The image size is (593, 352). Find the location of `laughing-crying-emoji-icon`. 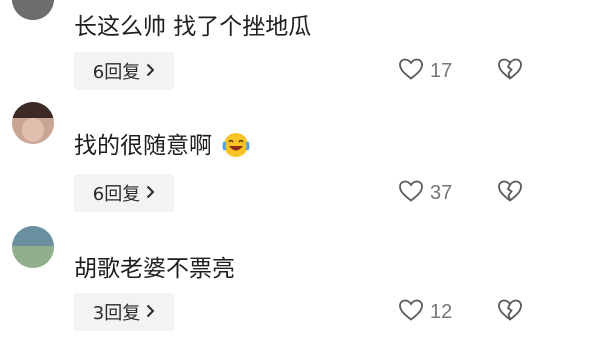

laughing-crying-emoji-icon is located at coordinates (236, 146).